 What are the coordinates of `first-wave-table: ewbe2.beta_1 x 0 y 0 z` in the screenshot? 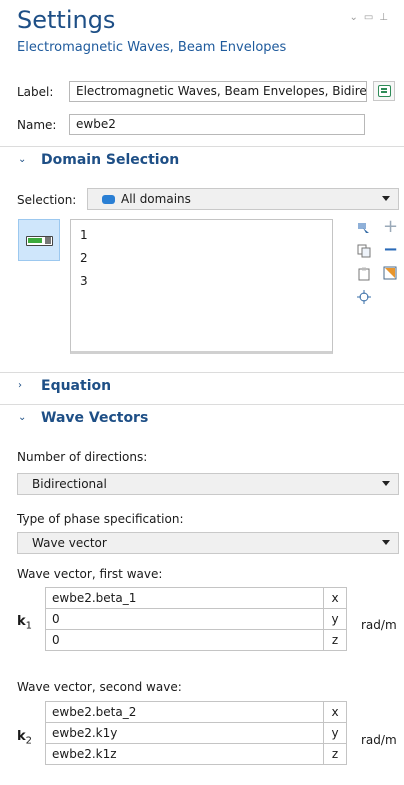 It's located at (196, 619).